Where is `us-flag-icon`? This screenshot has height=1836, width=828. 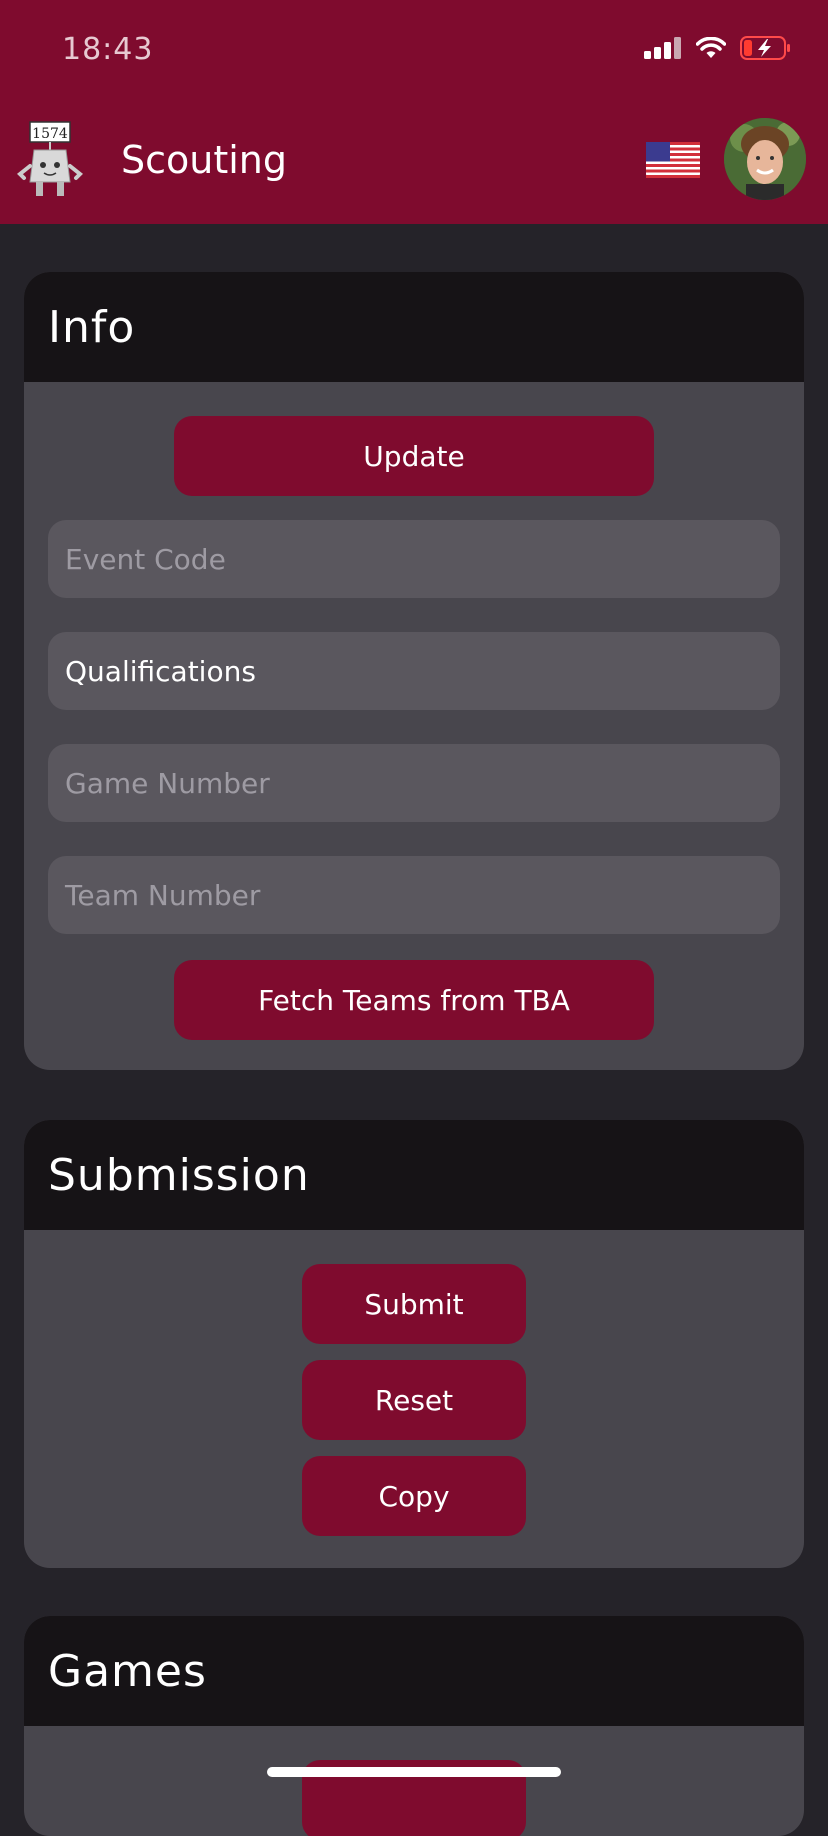 us-flag-icon is located at coordinates (673, 160).